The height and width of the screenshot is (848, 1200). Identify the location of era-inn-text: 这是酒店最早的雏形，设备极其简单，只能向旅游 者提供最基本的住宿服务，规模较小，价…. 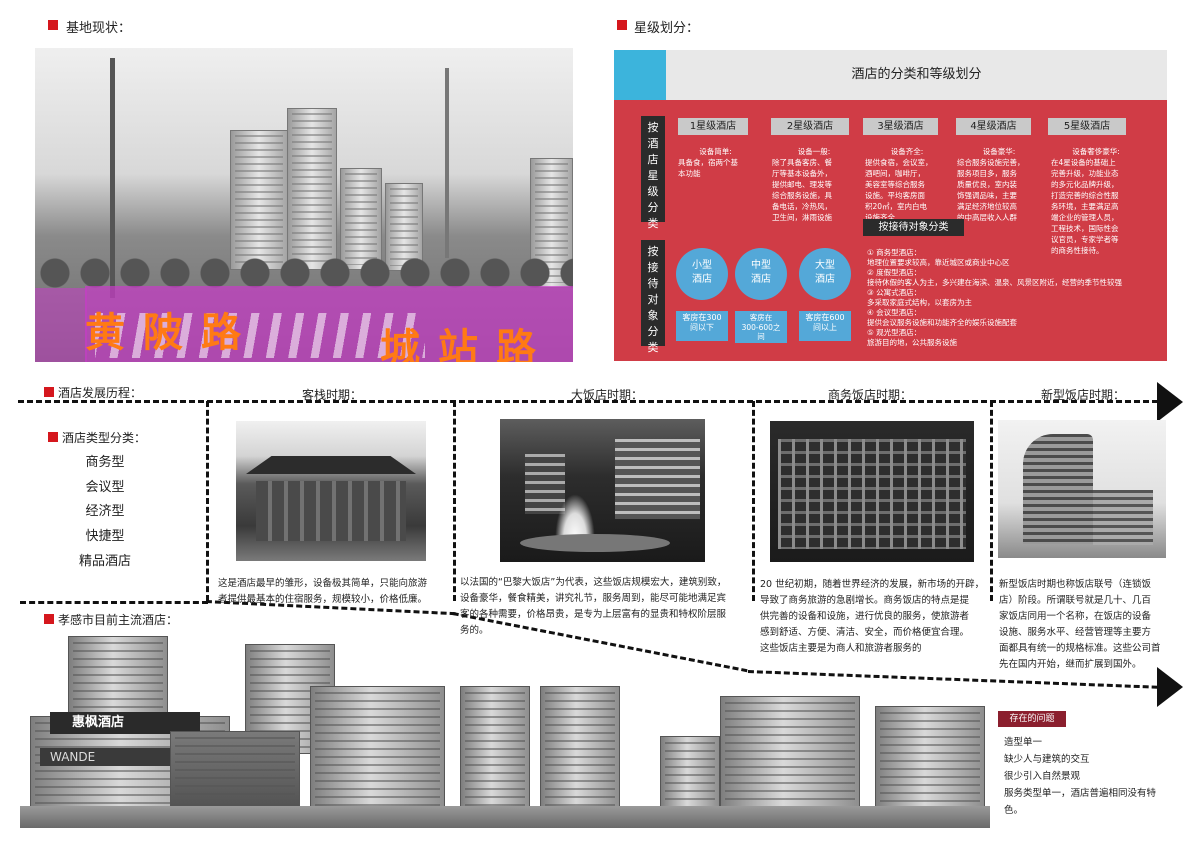
(323, 591).